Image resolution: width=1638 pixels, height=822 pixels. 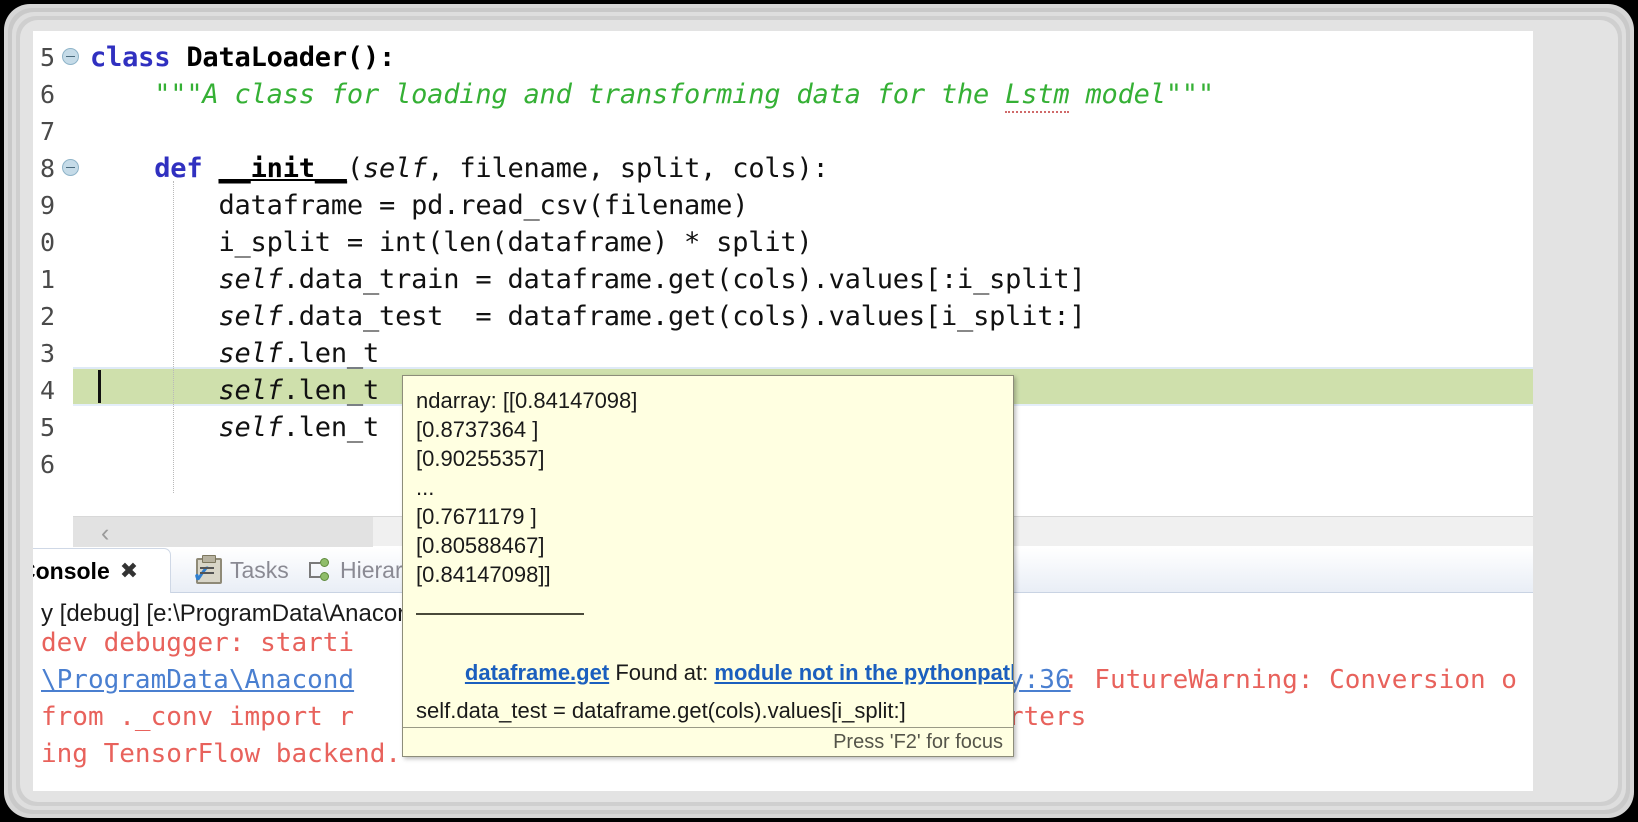 I want to click on code-line: i_split = int(len(dataframe) * split), so click(x=451, y=242).